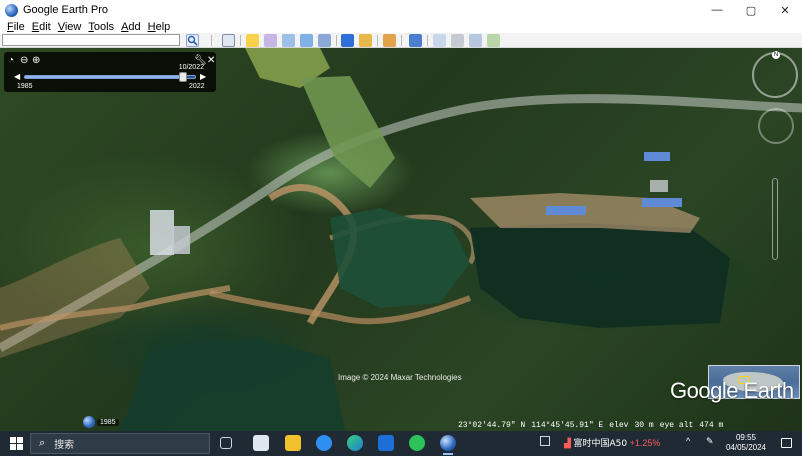  I want to click on menu-tools: Tools, so click(101, 27).